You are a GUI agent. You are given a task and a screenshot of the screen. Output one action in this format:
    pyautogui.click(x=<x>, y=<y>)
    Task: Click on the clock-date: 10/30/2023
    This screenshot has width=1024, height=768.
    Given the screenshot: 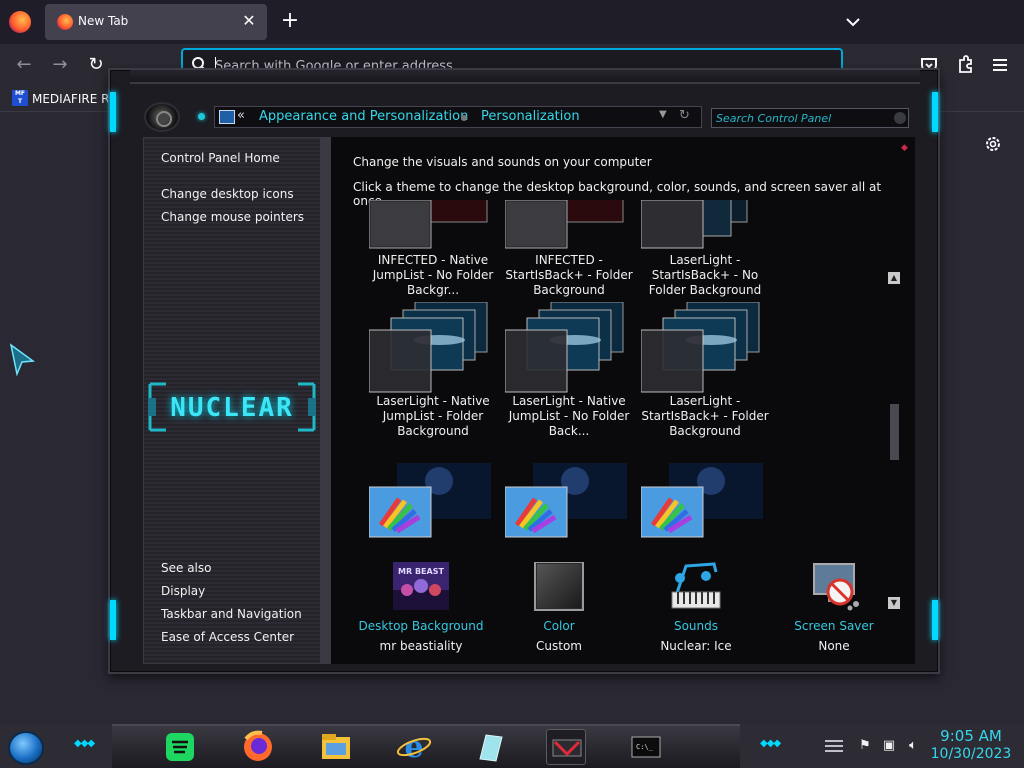 What is the action you would take?
    pyautogui.click(x=971, y=754)
    